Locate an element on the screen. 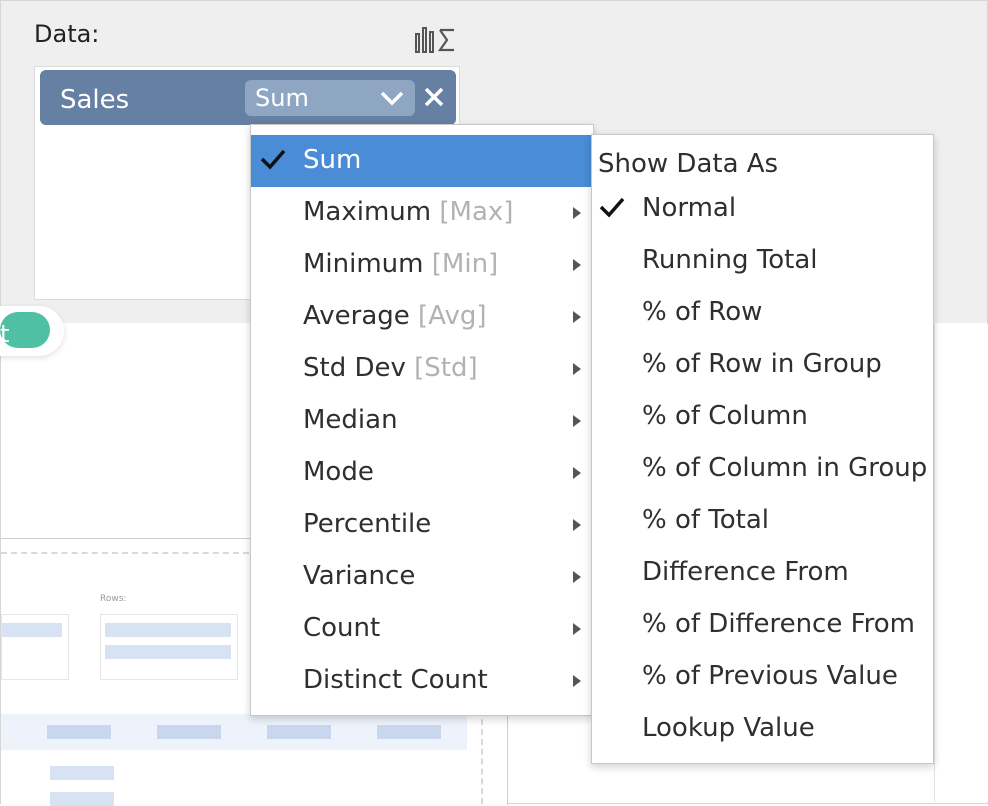 The image size is (988, 806). menu-item-percentile: Percentile is located at coordinates (422, 525).